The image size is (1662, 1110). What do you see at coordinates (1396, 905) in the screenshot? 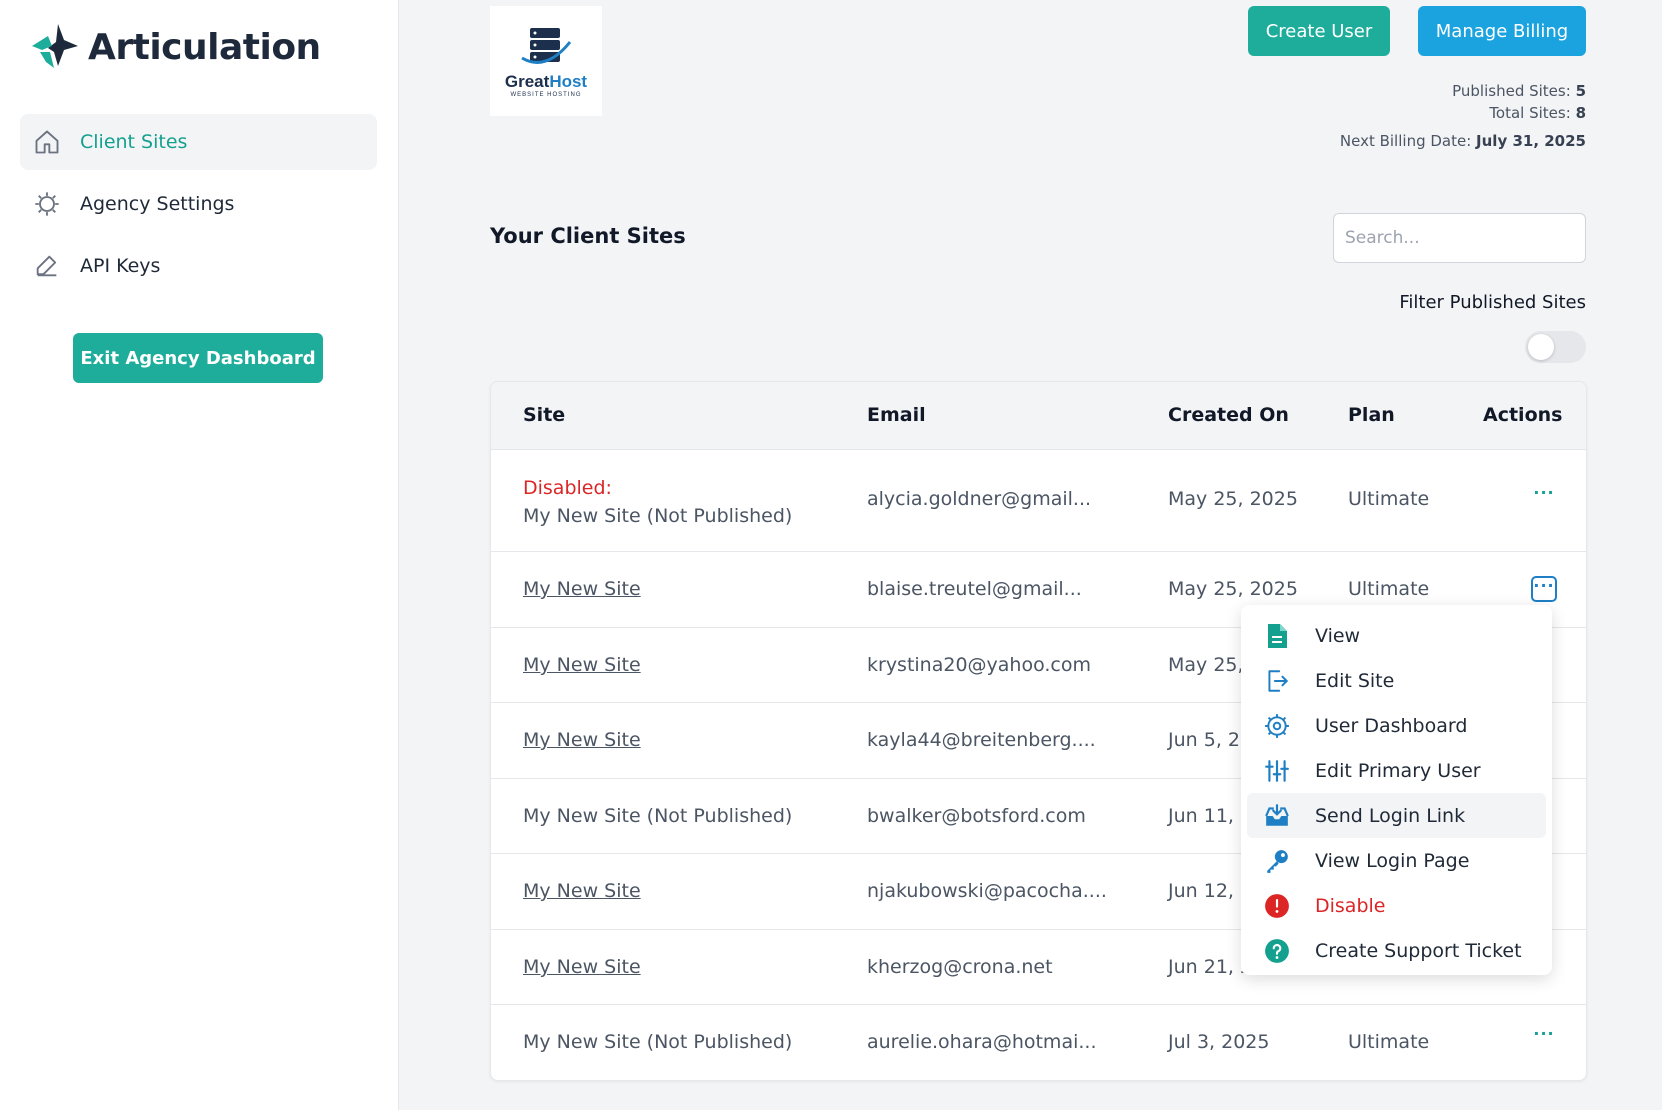
I see `menu-item-disable: Disable` at bounding box center [1396, 905].